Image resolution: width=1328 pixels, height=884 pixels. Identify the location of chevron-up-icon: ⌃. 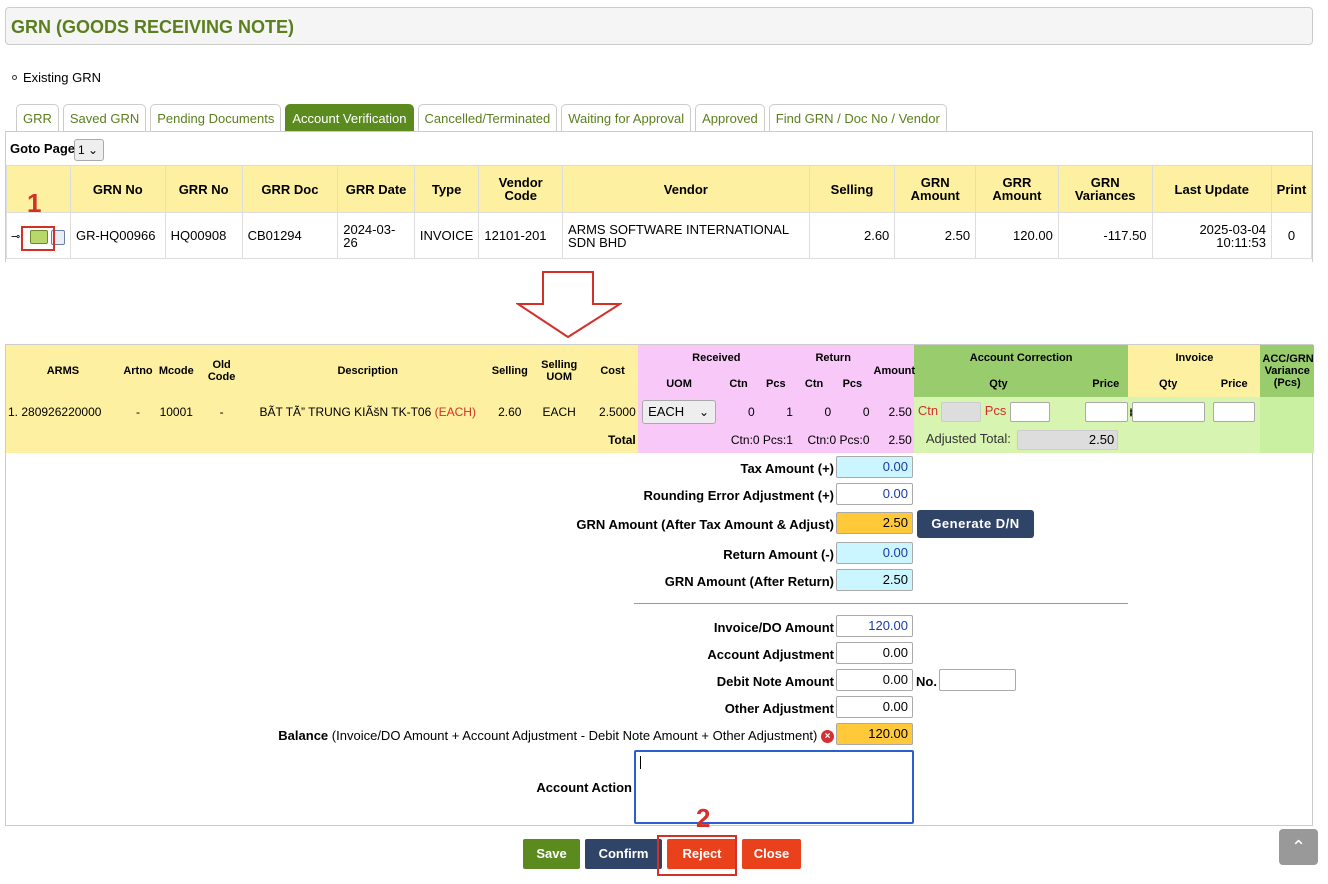
(1298, 847).